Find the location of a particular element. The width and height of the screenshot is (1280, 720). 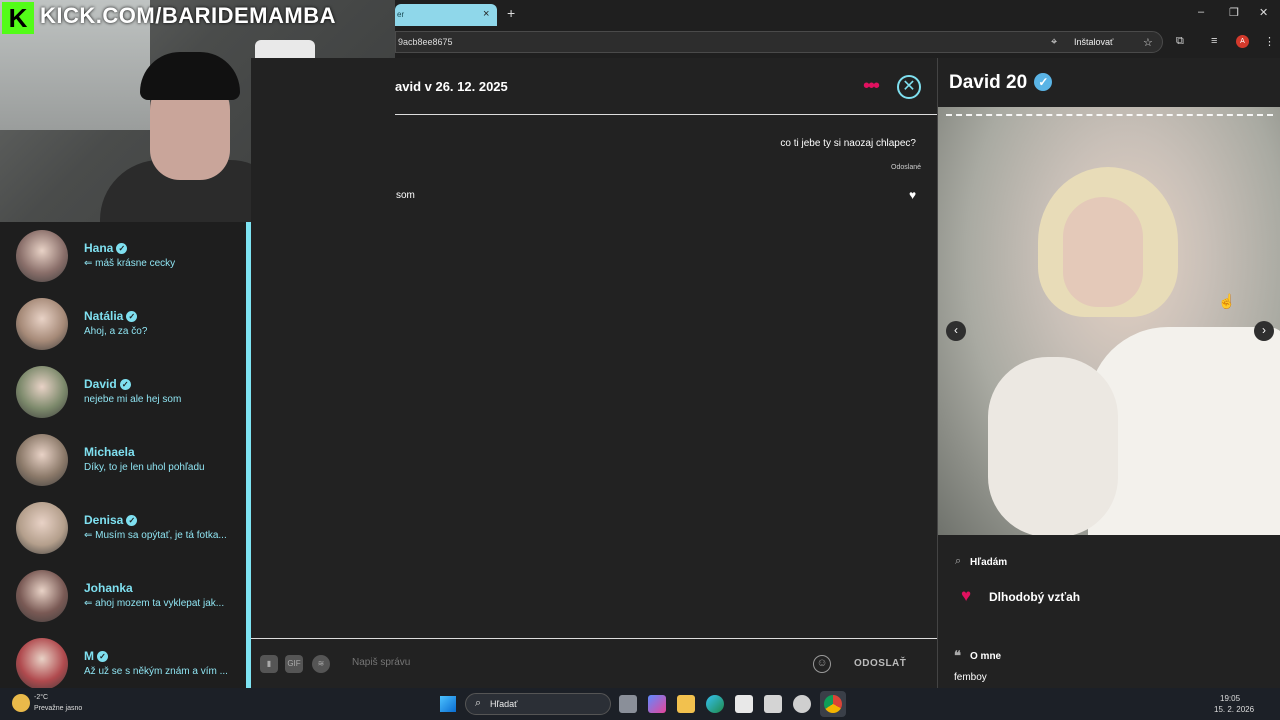

taskbar-search: ⌕ Hľadať is located at coordinates (538, 704).